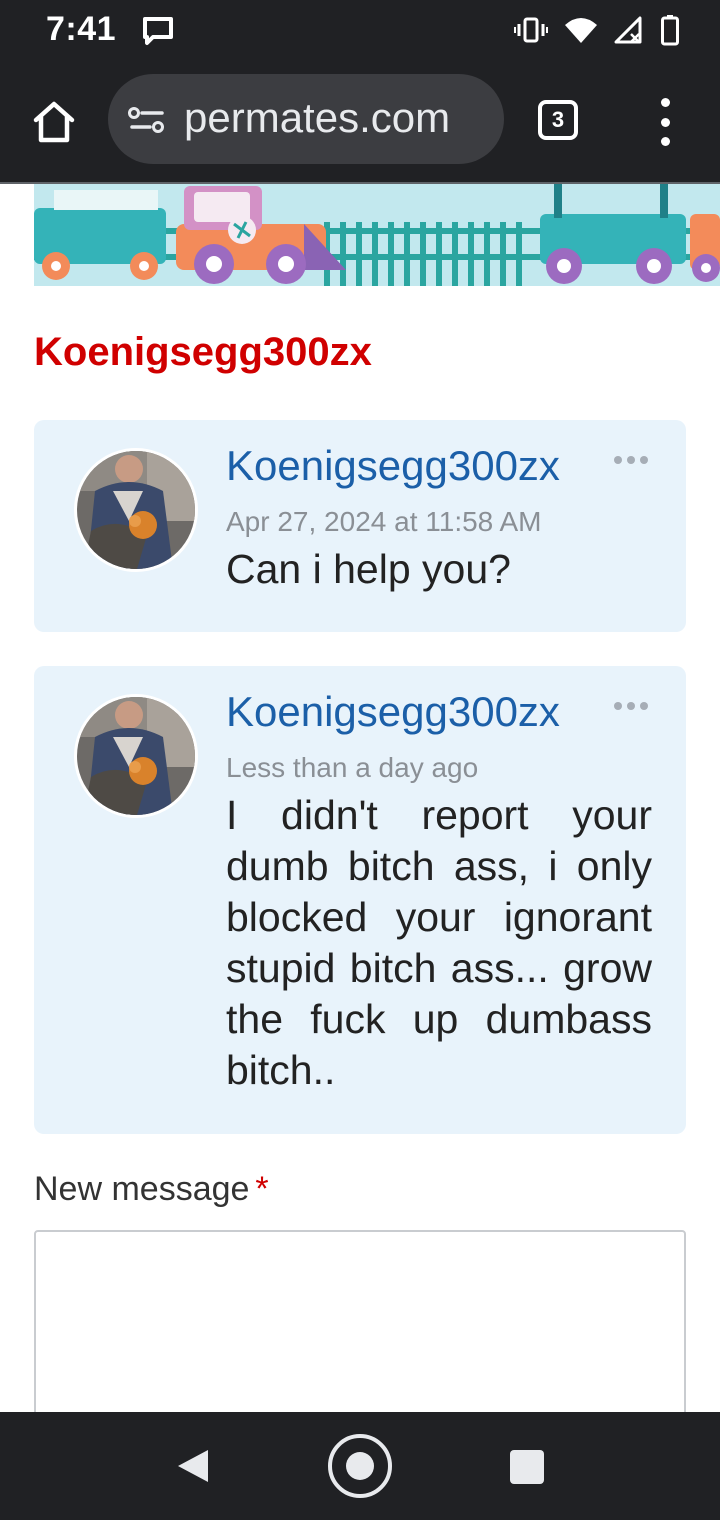 This screenshot has height=1520, width=720. I want to click on nav-recents-button, so click(527, 1467).